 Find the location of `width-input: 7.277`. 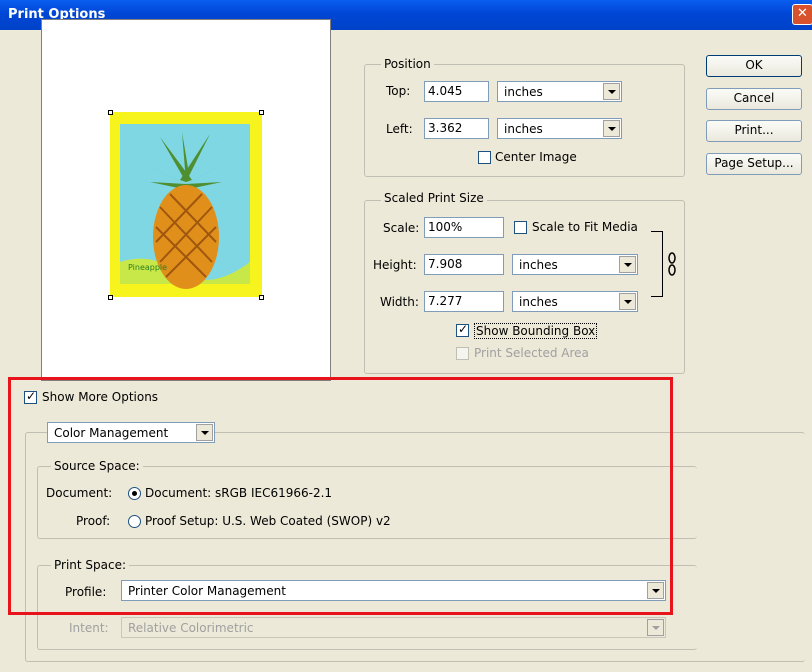

width-input: 7.277 is located at coordinates (464, 301).